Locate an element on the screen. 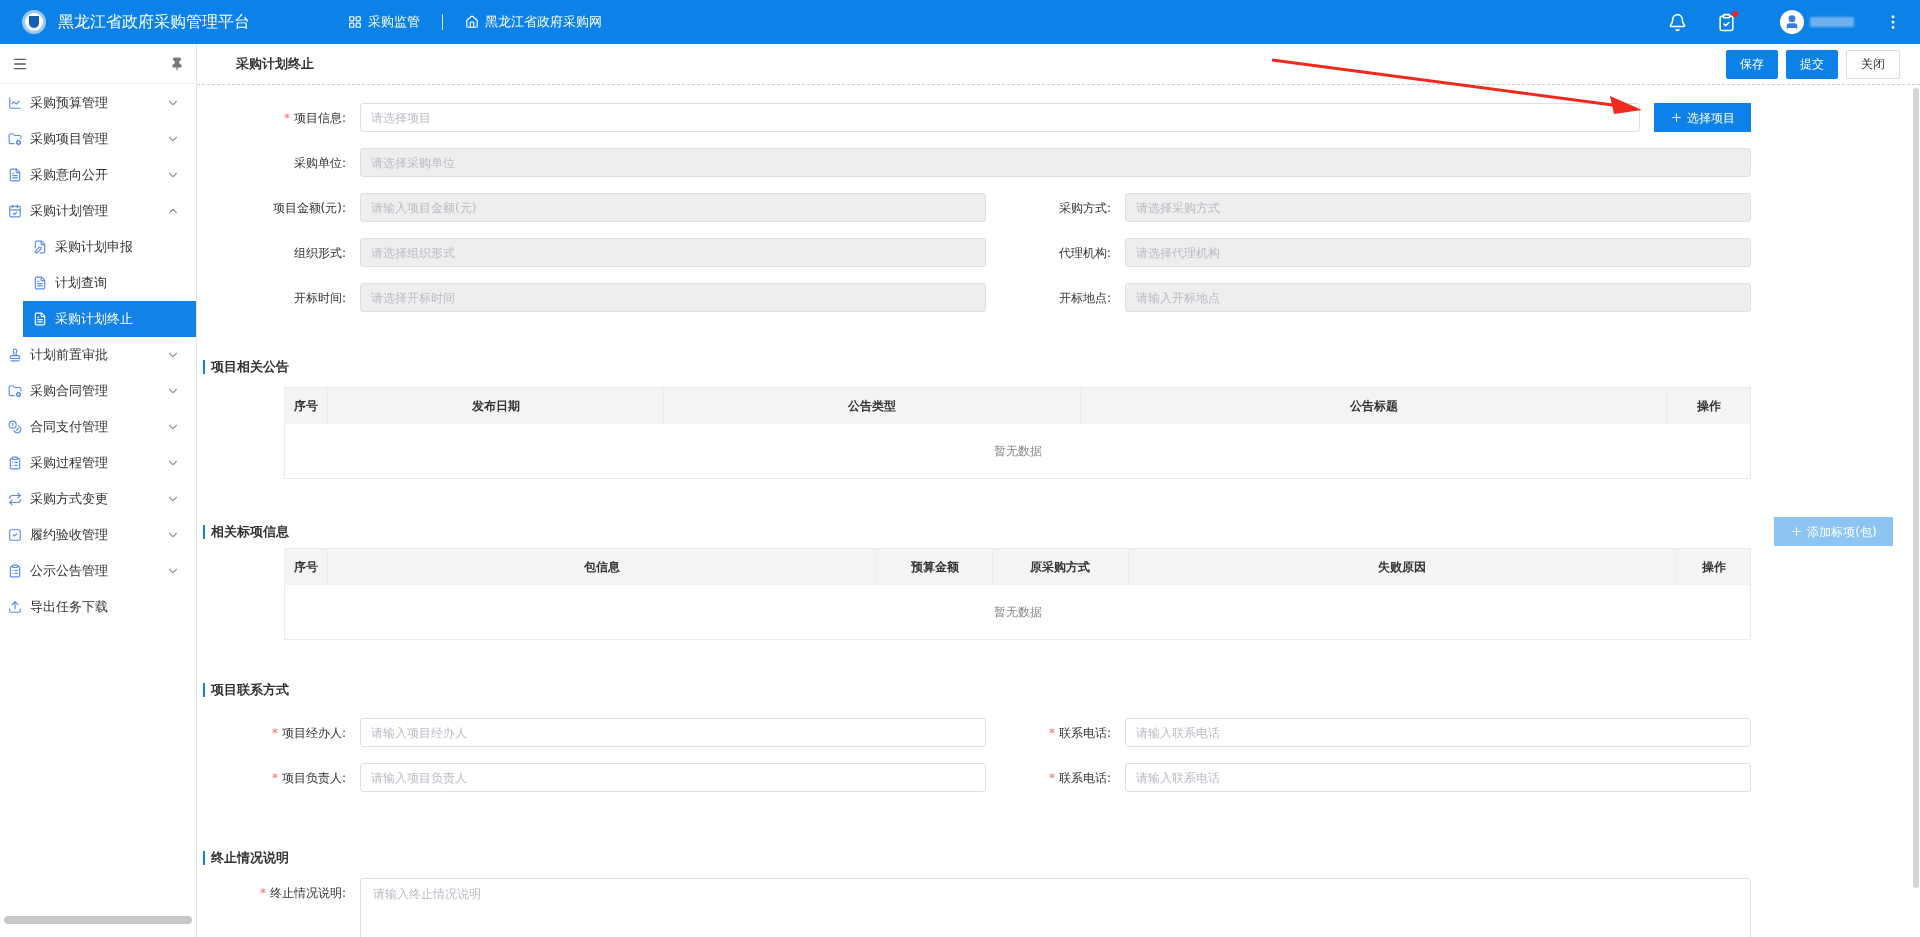  checkbox-icon is located at coordinates (15, 535).